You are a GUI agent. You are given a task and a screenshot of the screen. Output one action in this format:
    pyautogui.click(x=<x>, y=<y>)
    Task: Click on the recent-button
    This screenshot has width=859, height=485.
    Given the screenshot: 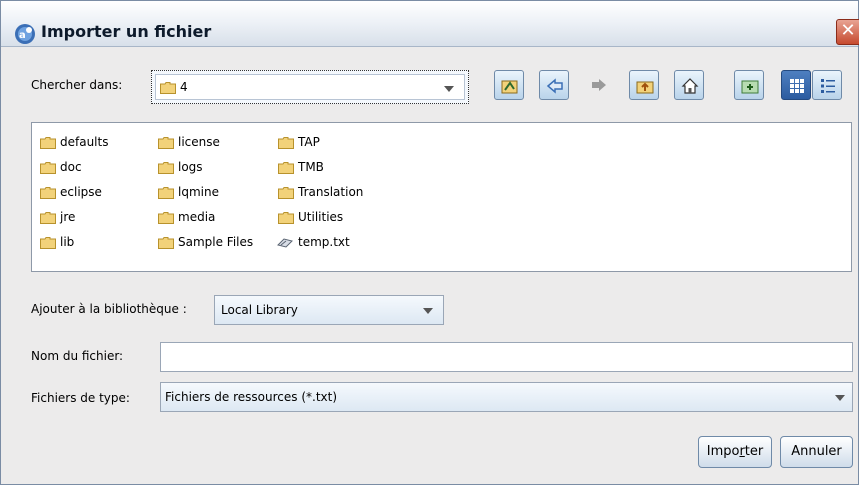 What is the action you would take?
    pyautogui.click(x=509, y=85)
    